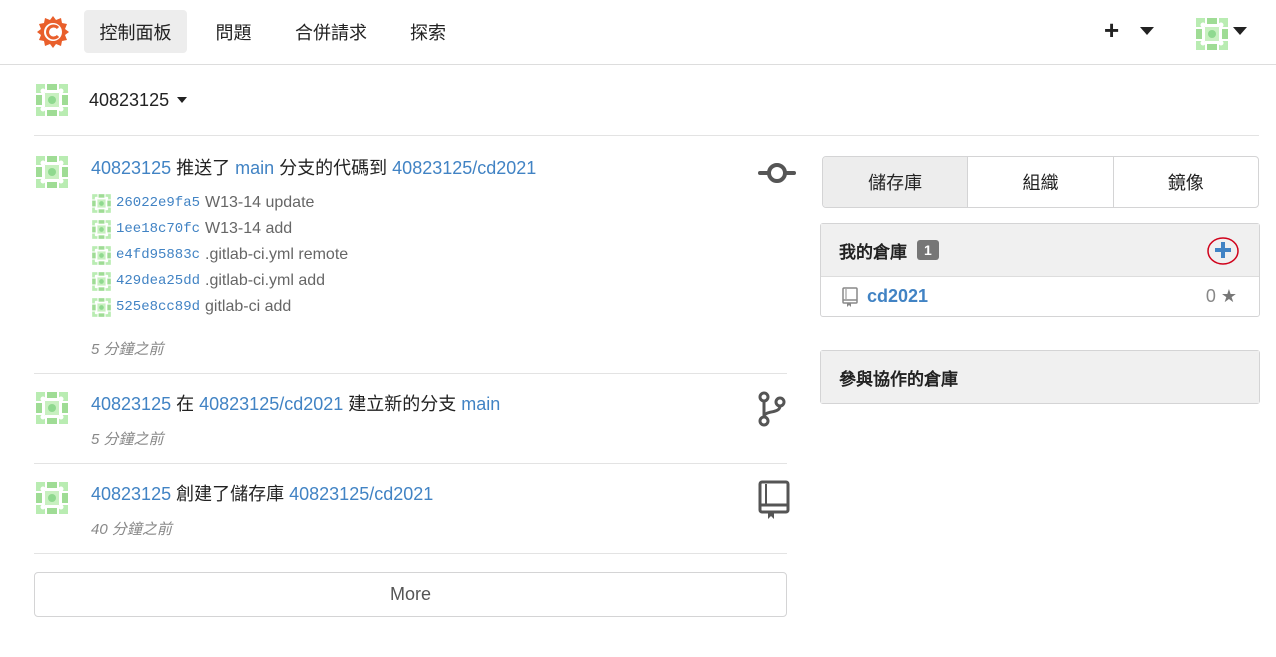  What do you see at coordinates (202, 203) in the screenshot?
I see `commit-row: 26022e9fa5 W13-14 update` at bounding box center [202, 203].